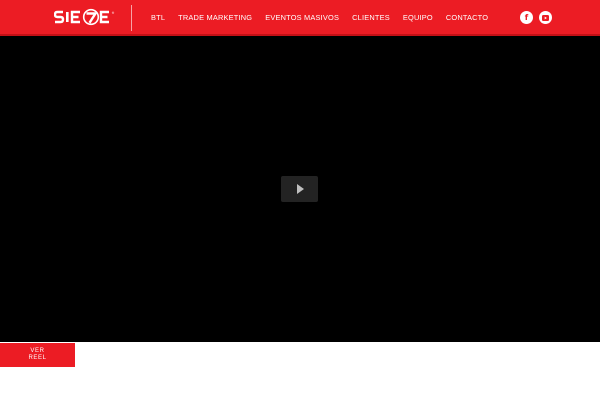 Image resolution: width=600 pixels, height=400 pixels. I want to click on ver-reel-button: VER REEL, so click(37, 355).